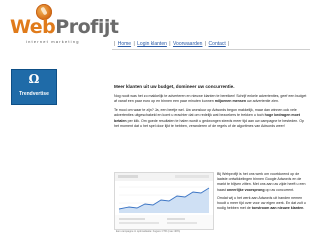  What do you see at coordinates (245, 189) in the screenshot?
I see `advantage-emphasis: oneerlijke voorsprong` at bounding box center [245, 189].